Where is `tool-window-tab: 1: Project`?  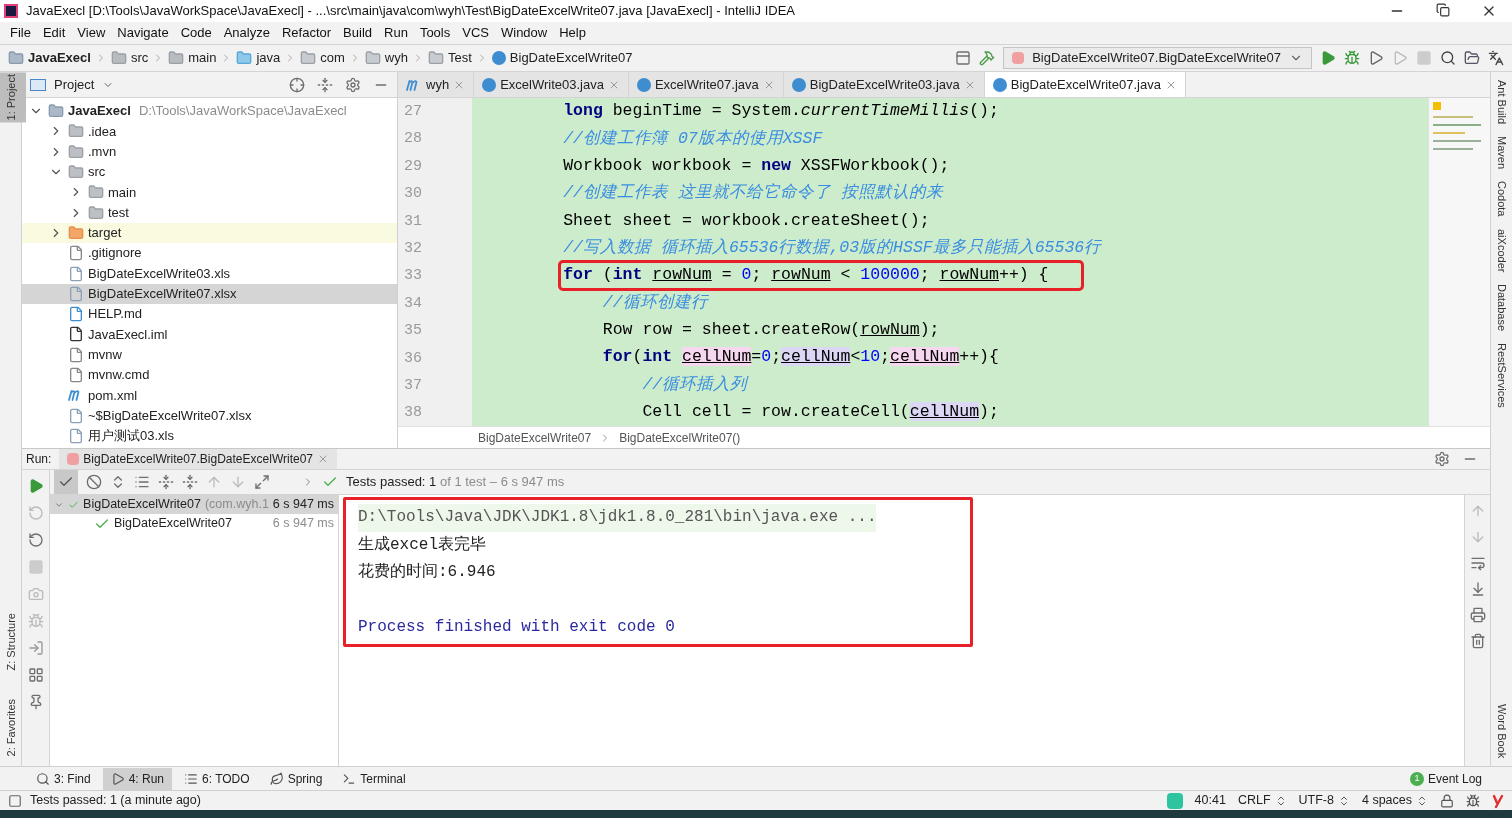
tool-window-tab: 1: Project is located at coordinates (13, 97).